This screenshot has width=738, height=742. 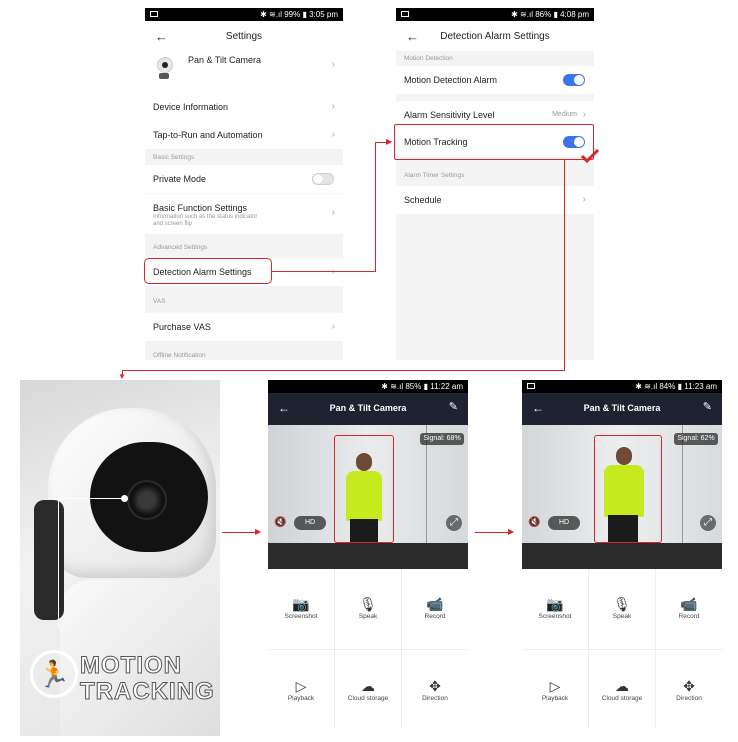 What do you see at coordinates (244, 107) in the screenshot?
I see `device-information-row: Device Information ›` at bounding box center [244, 107].